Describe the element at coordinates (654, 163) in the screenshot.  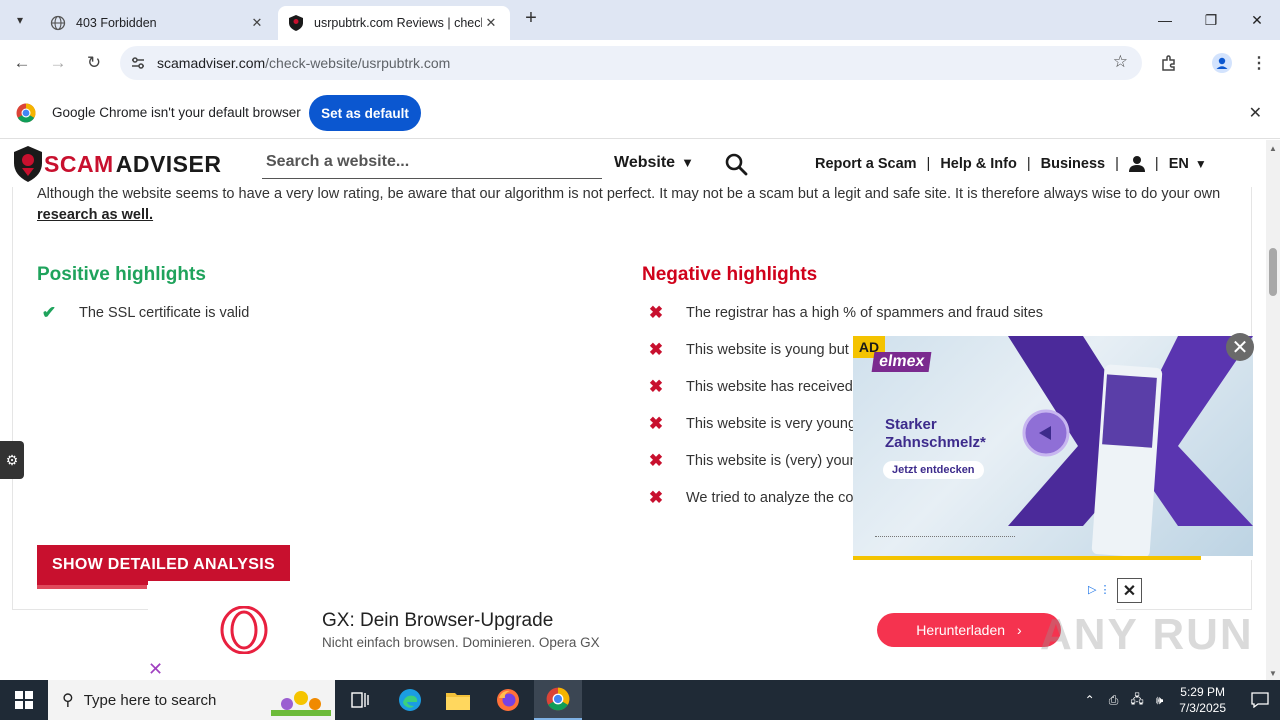
I see `search-type-dropdown: Website ▼` at that location.